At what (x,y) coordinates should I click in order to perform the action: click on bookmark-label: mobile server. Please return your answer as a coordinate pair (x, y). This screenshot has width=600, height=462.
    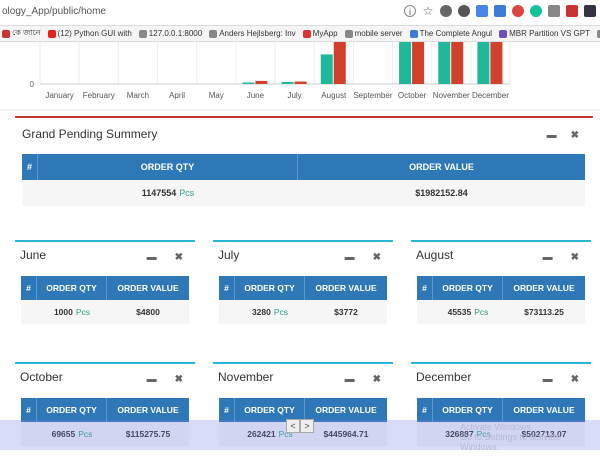
    Looking at the image, I should click on (378, 33).